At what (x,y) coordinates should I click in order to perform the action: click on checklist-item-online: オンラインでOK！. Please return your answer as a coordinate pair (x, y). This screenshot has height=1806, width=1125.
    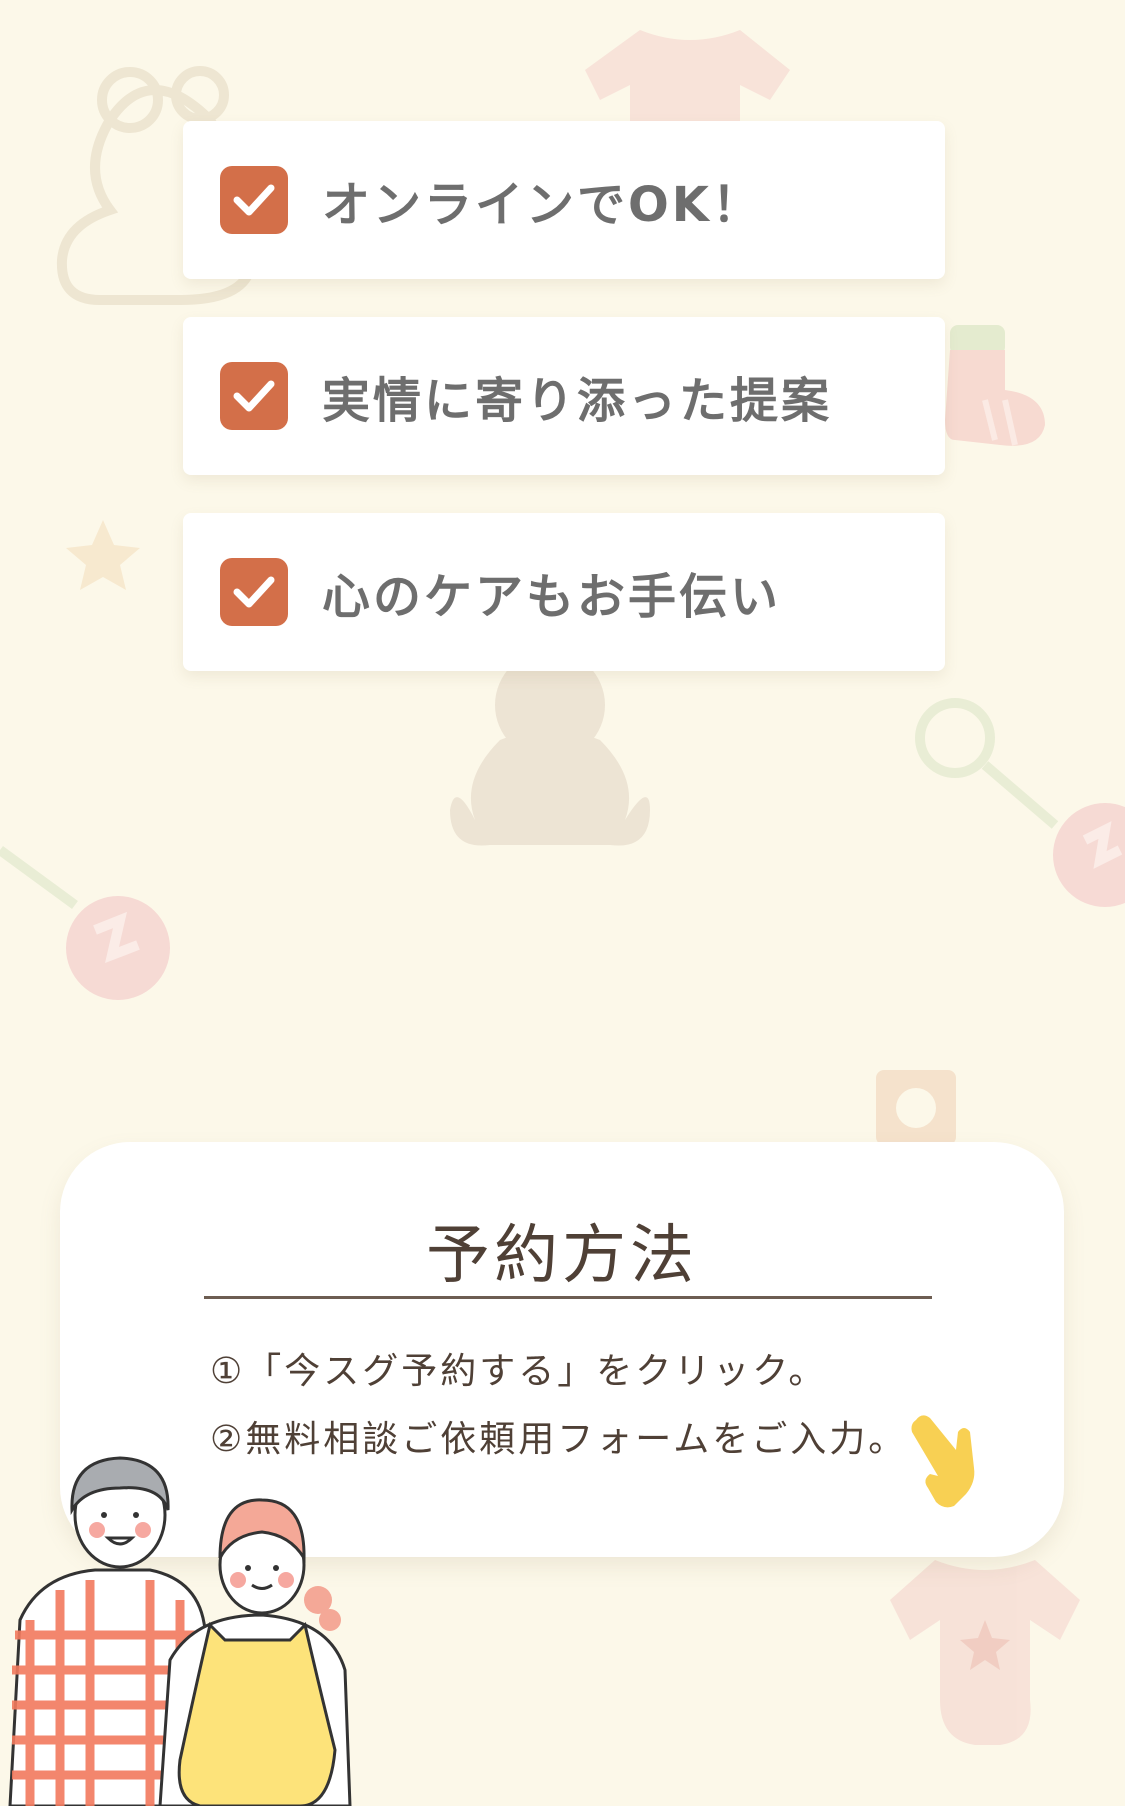
    Looking at the image, I should click on (564, 200).